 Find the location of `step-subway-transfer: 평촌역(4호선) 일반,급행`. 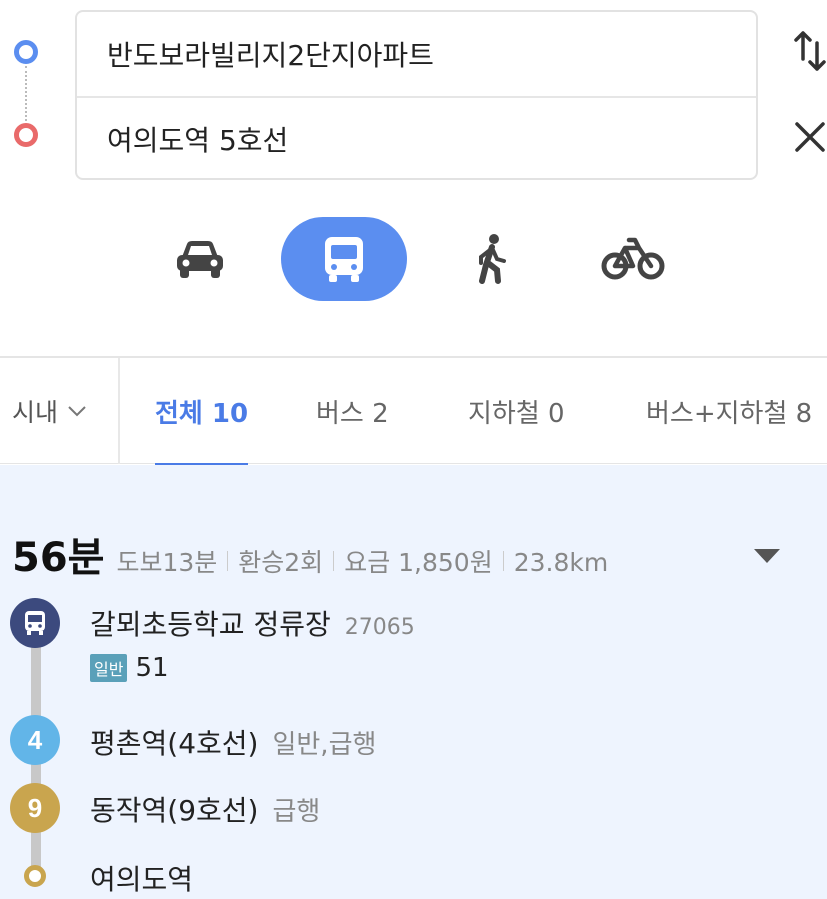

step-subway-transfer: 평촌역(4호선) 일반,급행 is located at coordinates (233, 742).